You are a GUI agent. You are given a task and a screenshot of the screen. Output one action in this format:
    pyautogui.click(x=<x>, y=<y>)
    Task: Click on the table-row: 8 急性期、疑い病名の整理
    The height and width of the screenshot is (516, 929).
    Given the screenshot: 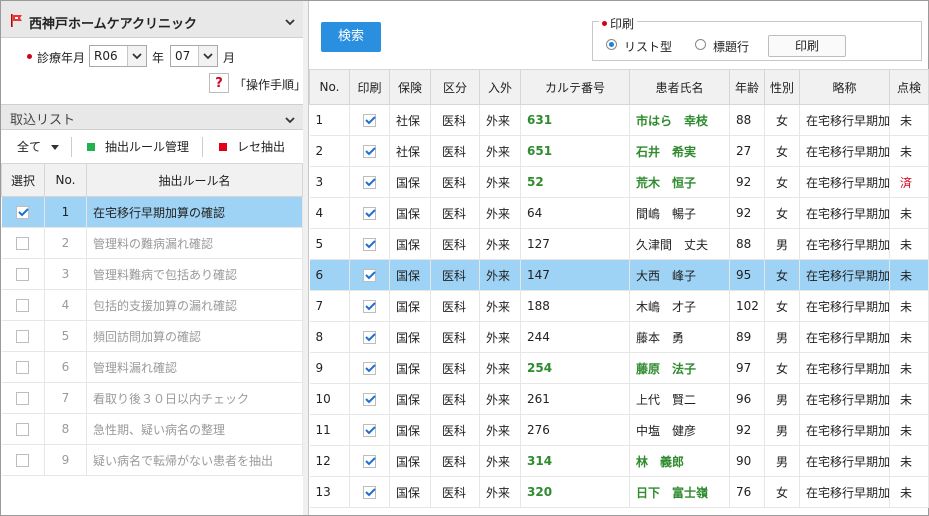 What is the action you would take?
    pyautogui.click(x=152, y=429)
    